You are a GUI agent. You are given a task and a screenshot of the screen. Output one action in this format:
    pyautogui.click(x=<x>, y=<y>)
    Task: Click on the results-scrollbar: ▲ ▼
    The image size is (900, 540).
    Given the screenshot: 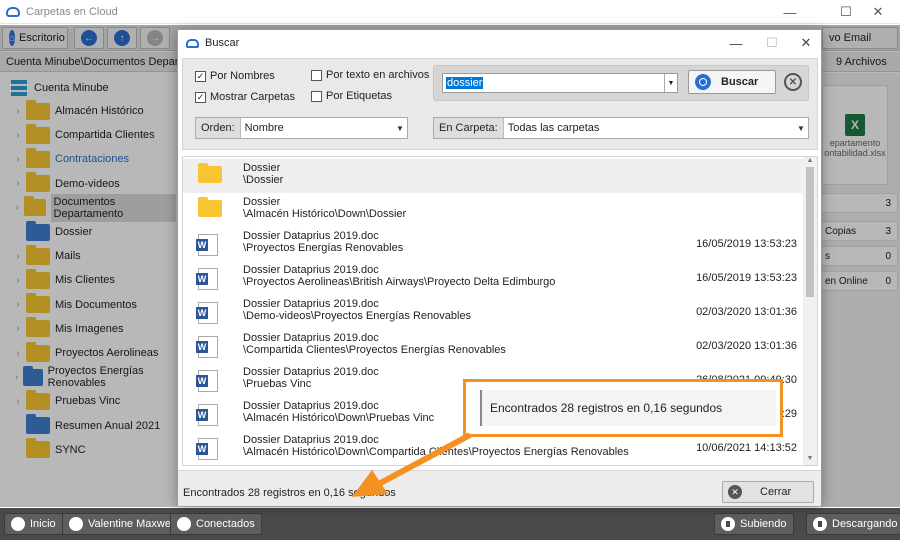 What is the action you would take?
    pyautogui.click(x=810, y=311)
    